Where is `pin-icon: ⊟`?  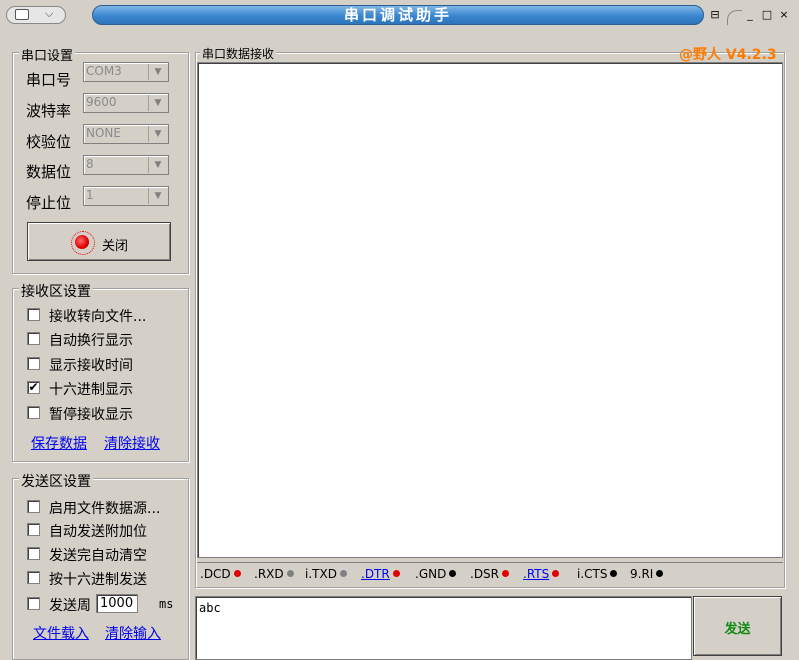 pin-icon: ⊟ is located at coordinates (715, 15).